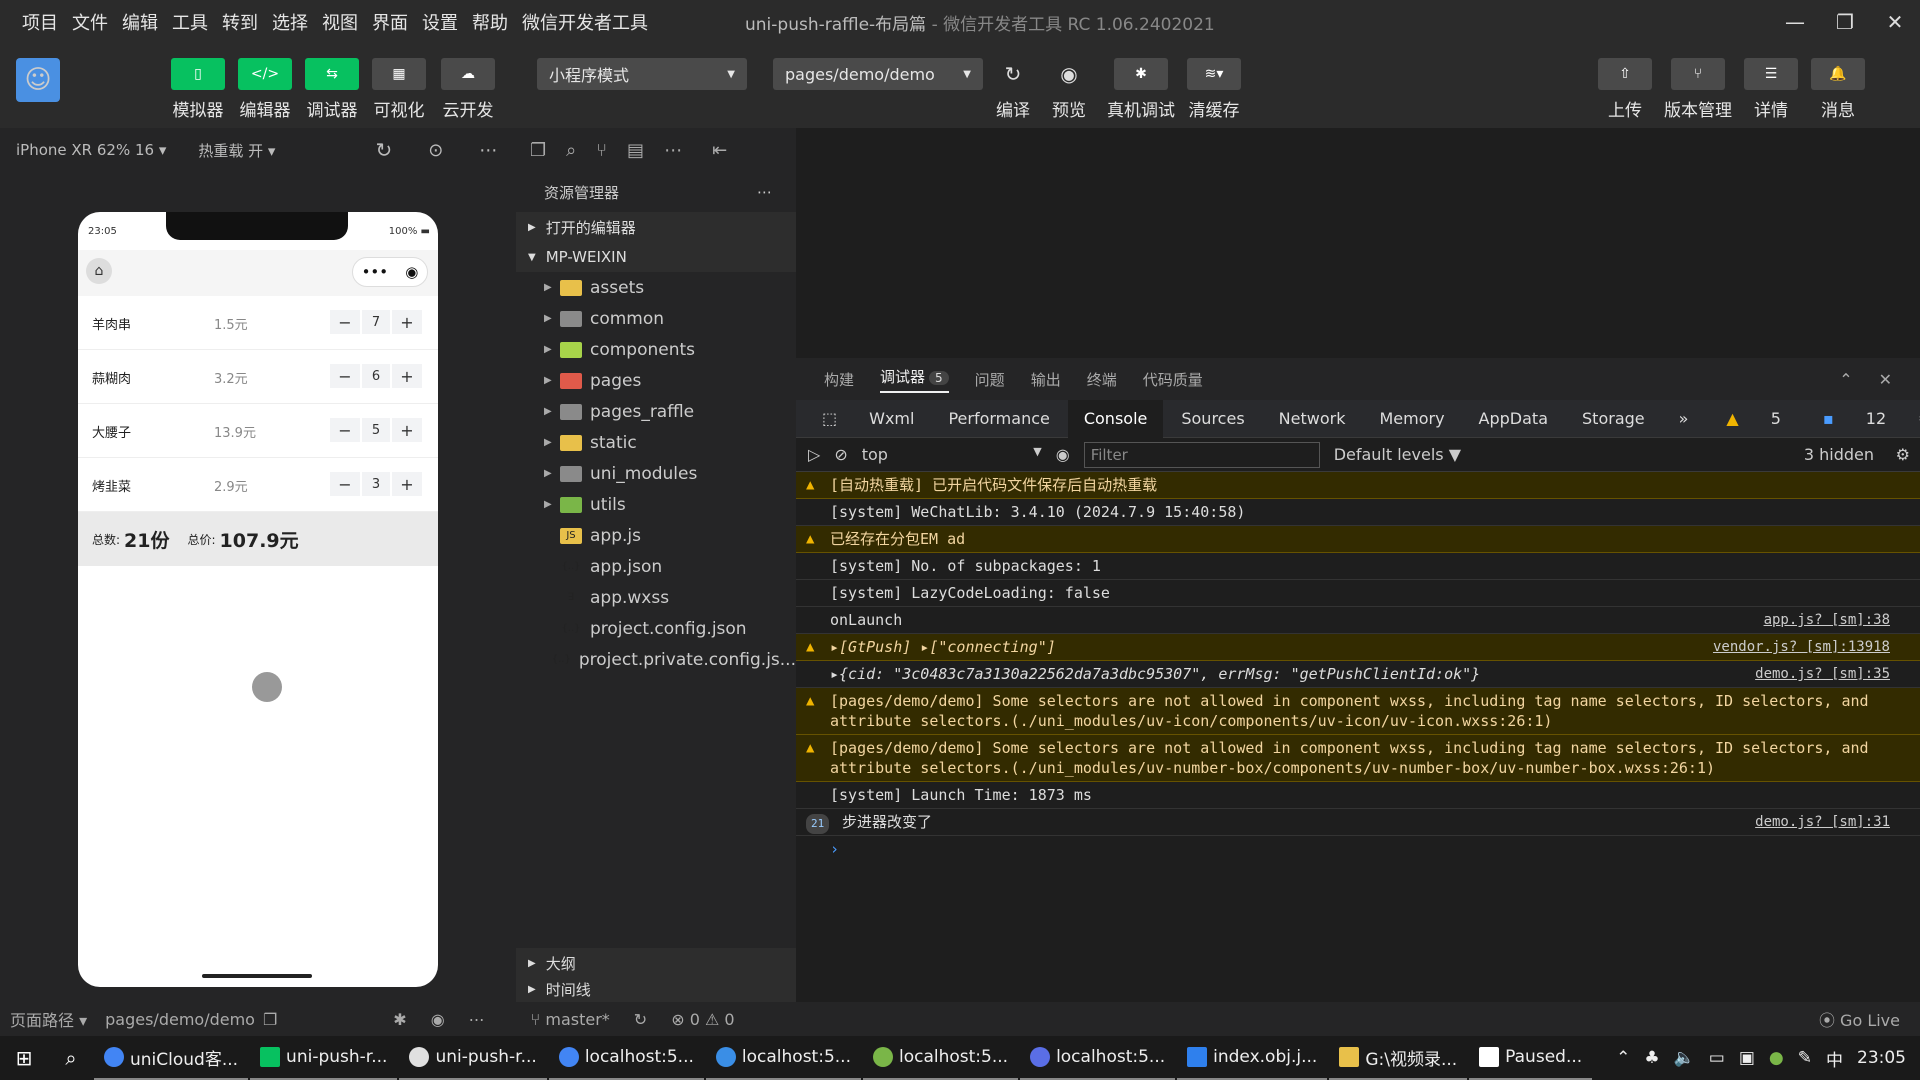  Describe the element at coordinates (1069, 89) in the screenshot. I see `preview-button: ◉ 预览` at that location.